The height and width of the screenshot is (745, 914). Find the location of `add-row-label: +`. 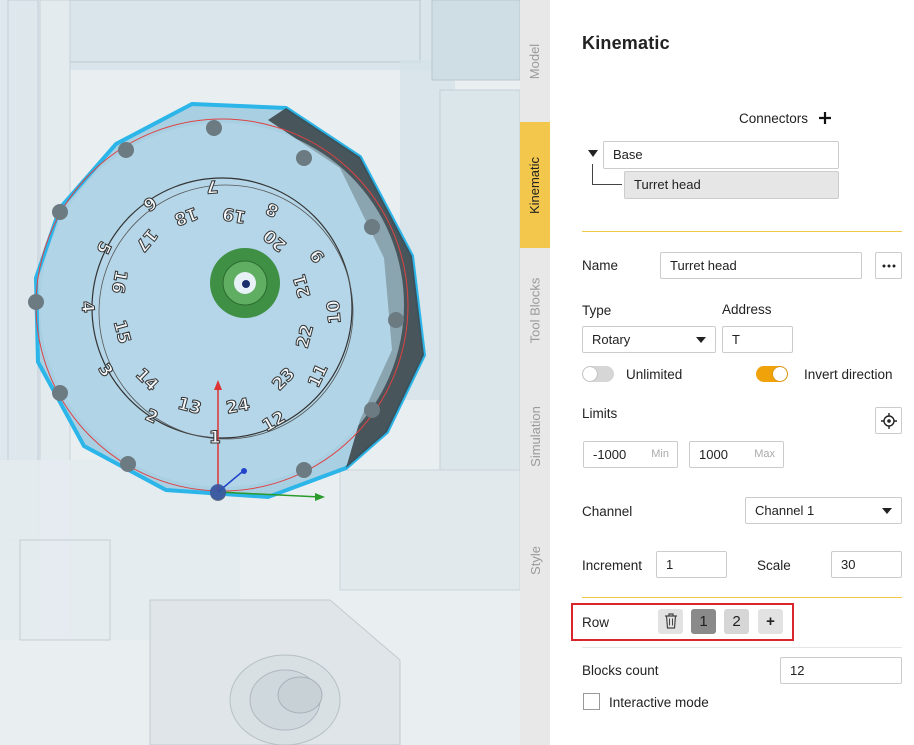

add-row-label: + is located at coordinates (770, 621).